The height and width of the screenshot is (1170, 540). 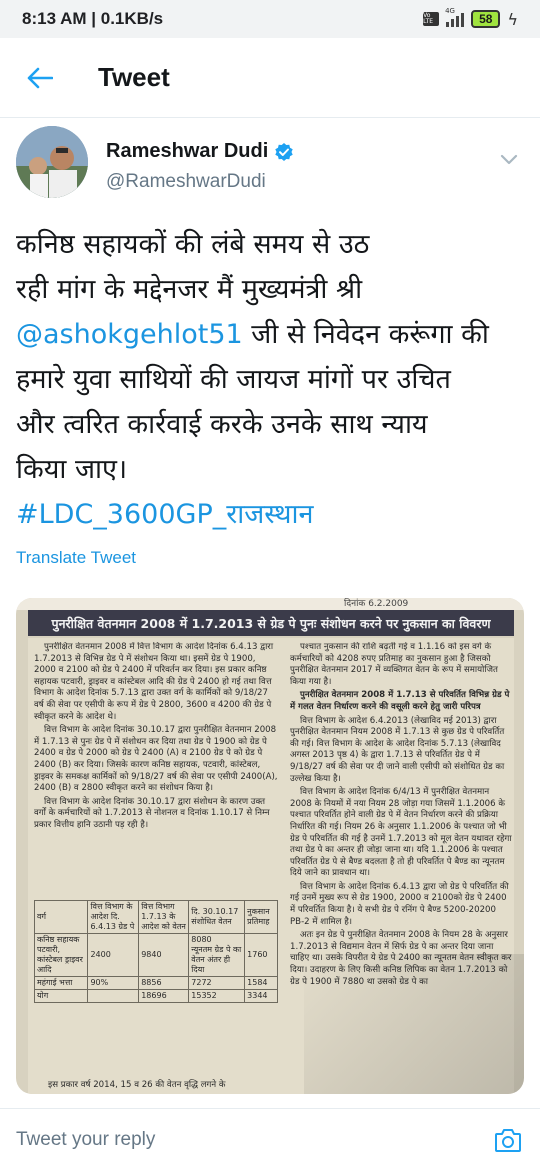 I want to click on verified-badge-icon, so click(x=284, y=151).